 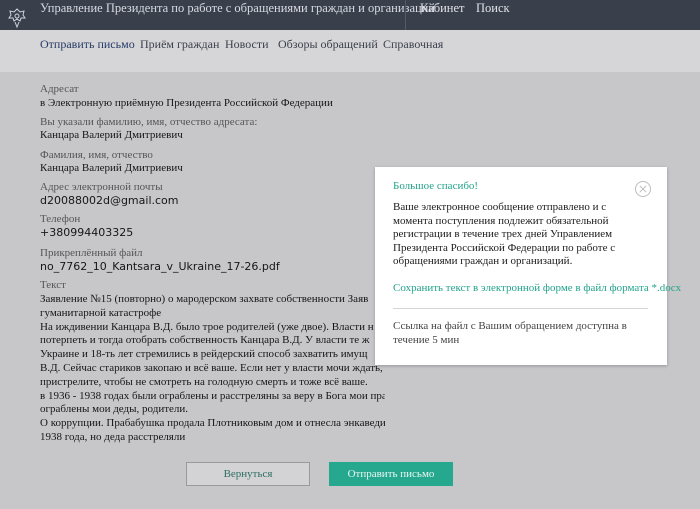 What do you see at coordinates (87, 44) in the screenshot?
I see `nav-send-letter: Отправить письмо` at bounding box center [87, 44].